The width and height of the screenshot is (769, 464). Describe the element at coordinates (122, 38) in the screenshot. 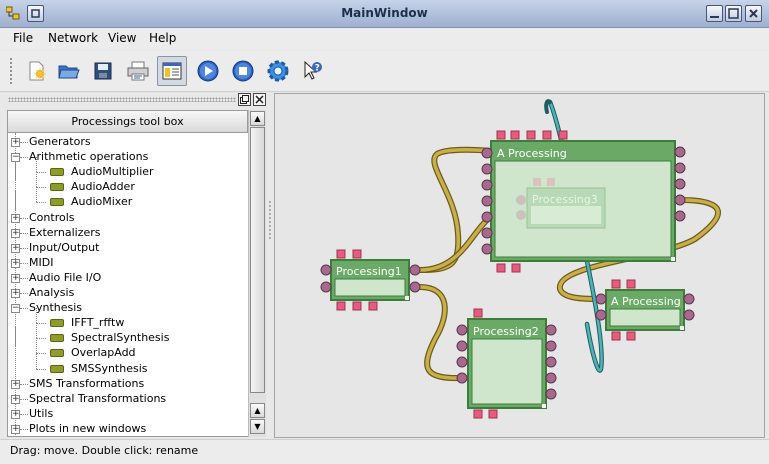

I see `menu-view: View` at that location.